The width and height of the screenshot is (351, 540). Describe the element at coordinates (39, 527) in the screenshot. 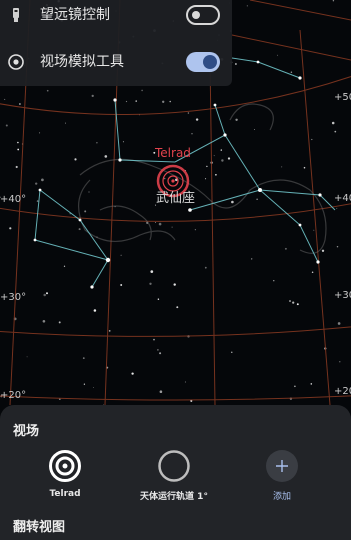

I see `flip-view-section-title: 翻转视图` at that location.